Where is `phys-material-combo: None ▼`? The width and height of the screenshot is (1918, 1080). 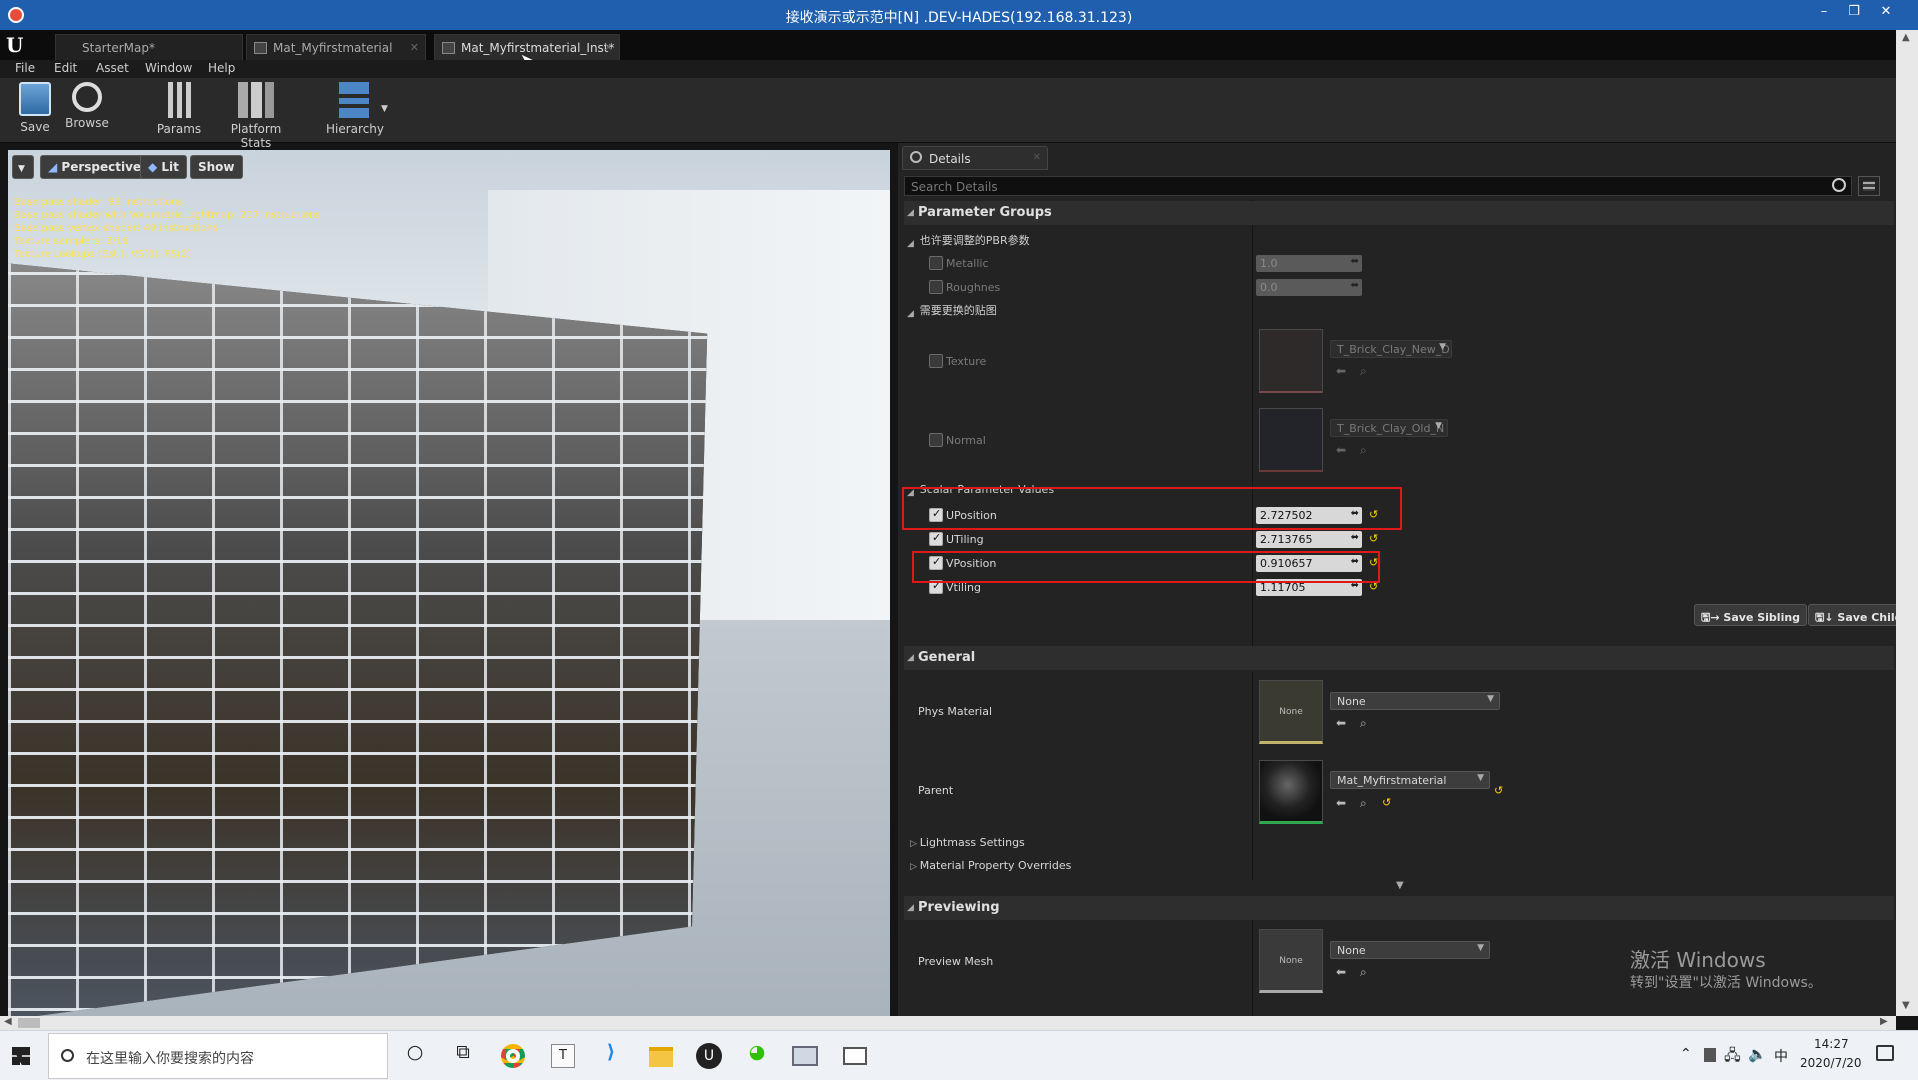 phys-material-combo: None ▼ is located at coordinates (1415, 701).